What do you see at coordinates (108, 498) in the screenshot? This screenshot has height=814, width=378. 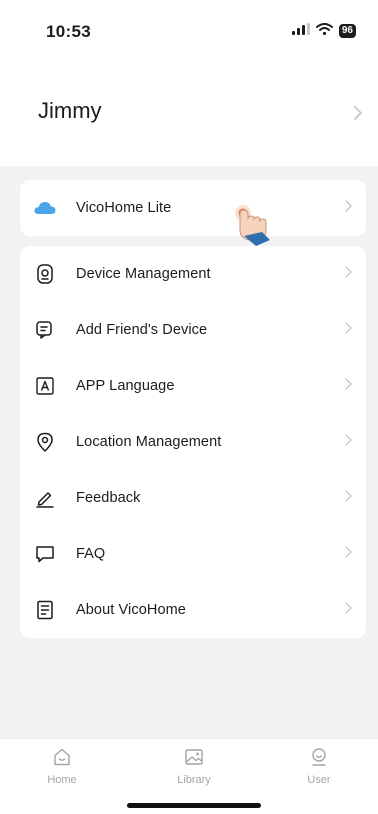 I see `menu-item-label: Feedback` at bounding box center [108, 498].